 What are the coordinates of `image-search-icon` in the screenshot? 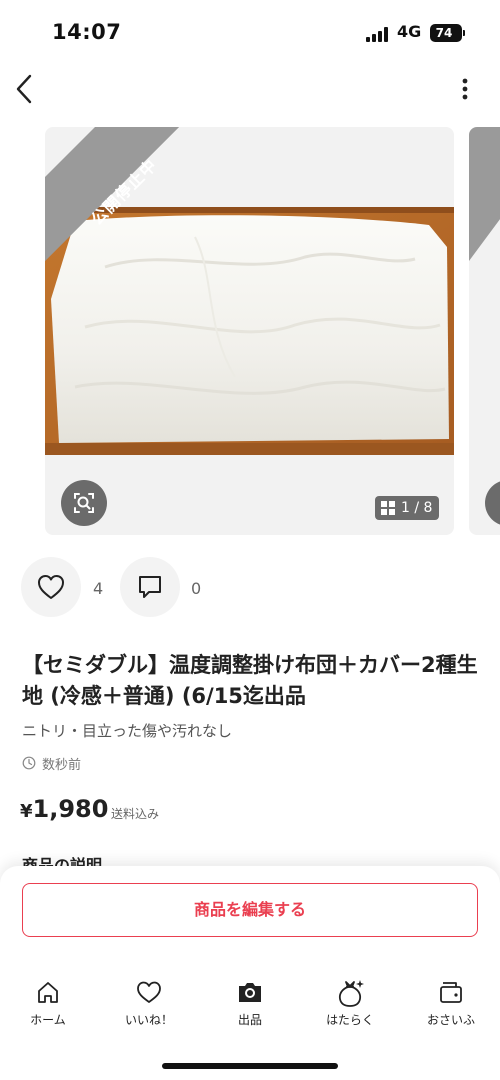 It's located at (84, 503).